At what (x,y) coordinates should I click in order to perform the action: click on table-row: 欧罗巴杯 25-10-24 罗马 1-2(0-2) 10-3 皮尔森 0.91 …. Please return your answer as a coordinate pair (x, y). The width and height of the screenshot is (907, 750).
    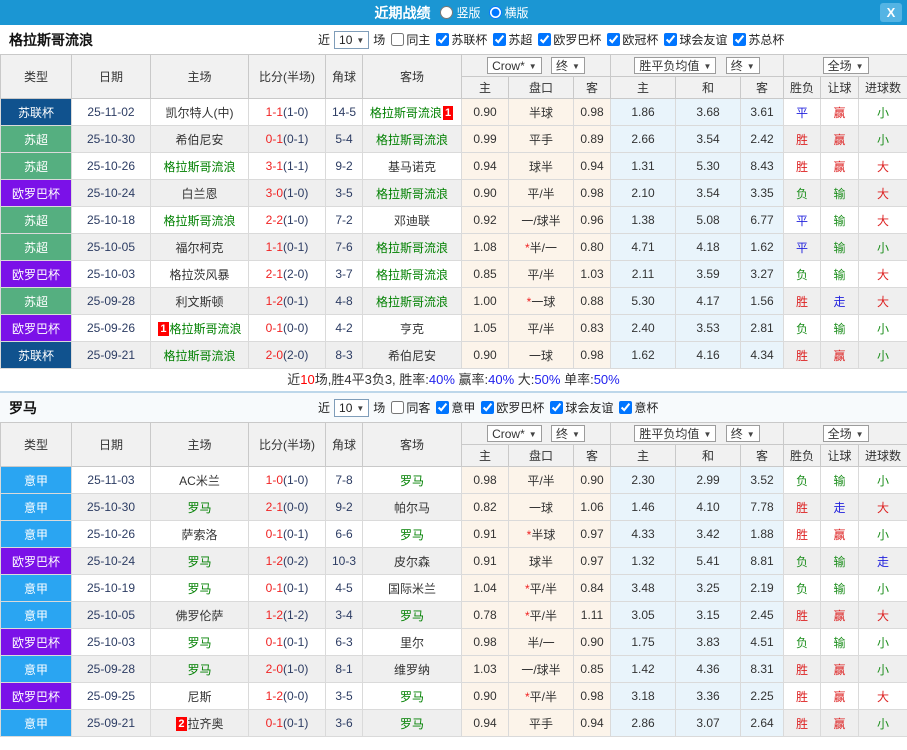
    Looking at the image, I should click on (453, 561).